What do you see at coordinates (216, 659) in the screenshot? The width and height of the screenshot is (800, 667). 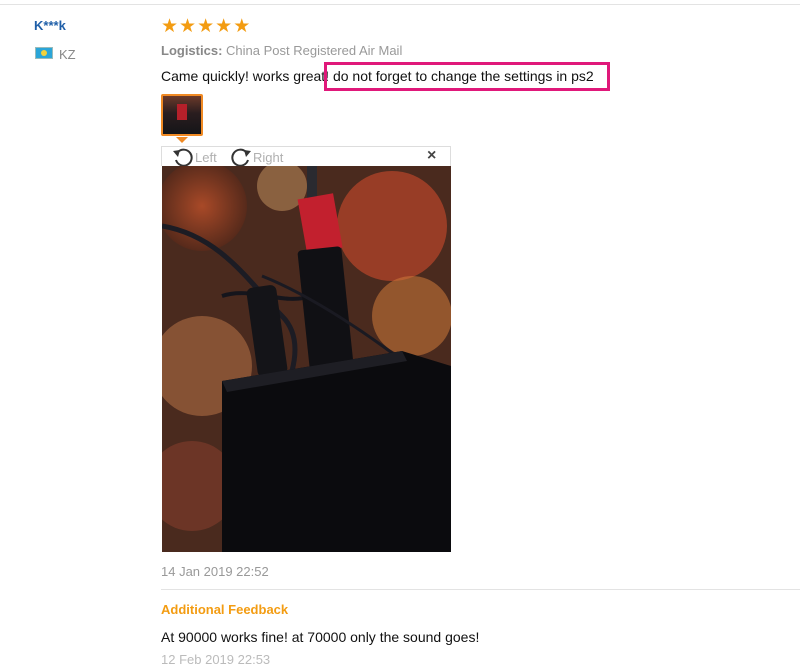 I see `additional-feedback-date: 12 Feb 2019 22:53` at bounding box center [216, 659].